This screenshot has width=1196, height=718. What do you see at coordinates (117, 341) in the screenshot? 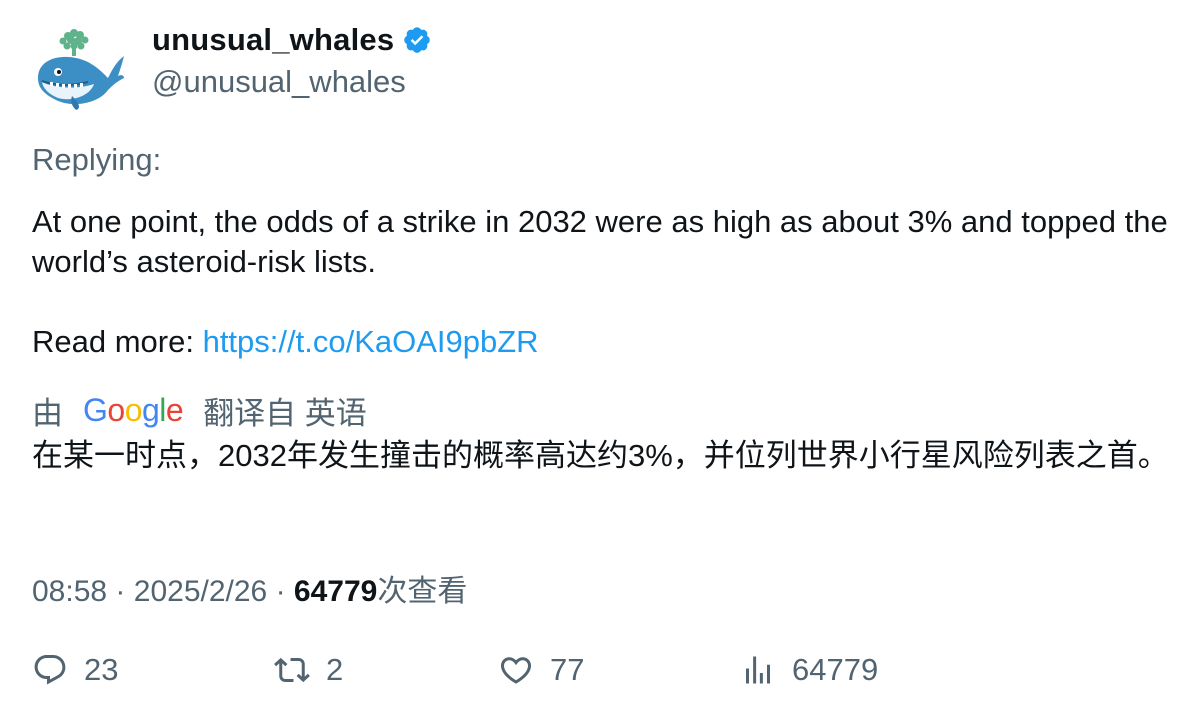
I see `read-more-label: Read more:` at bounding box center [117, 341].